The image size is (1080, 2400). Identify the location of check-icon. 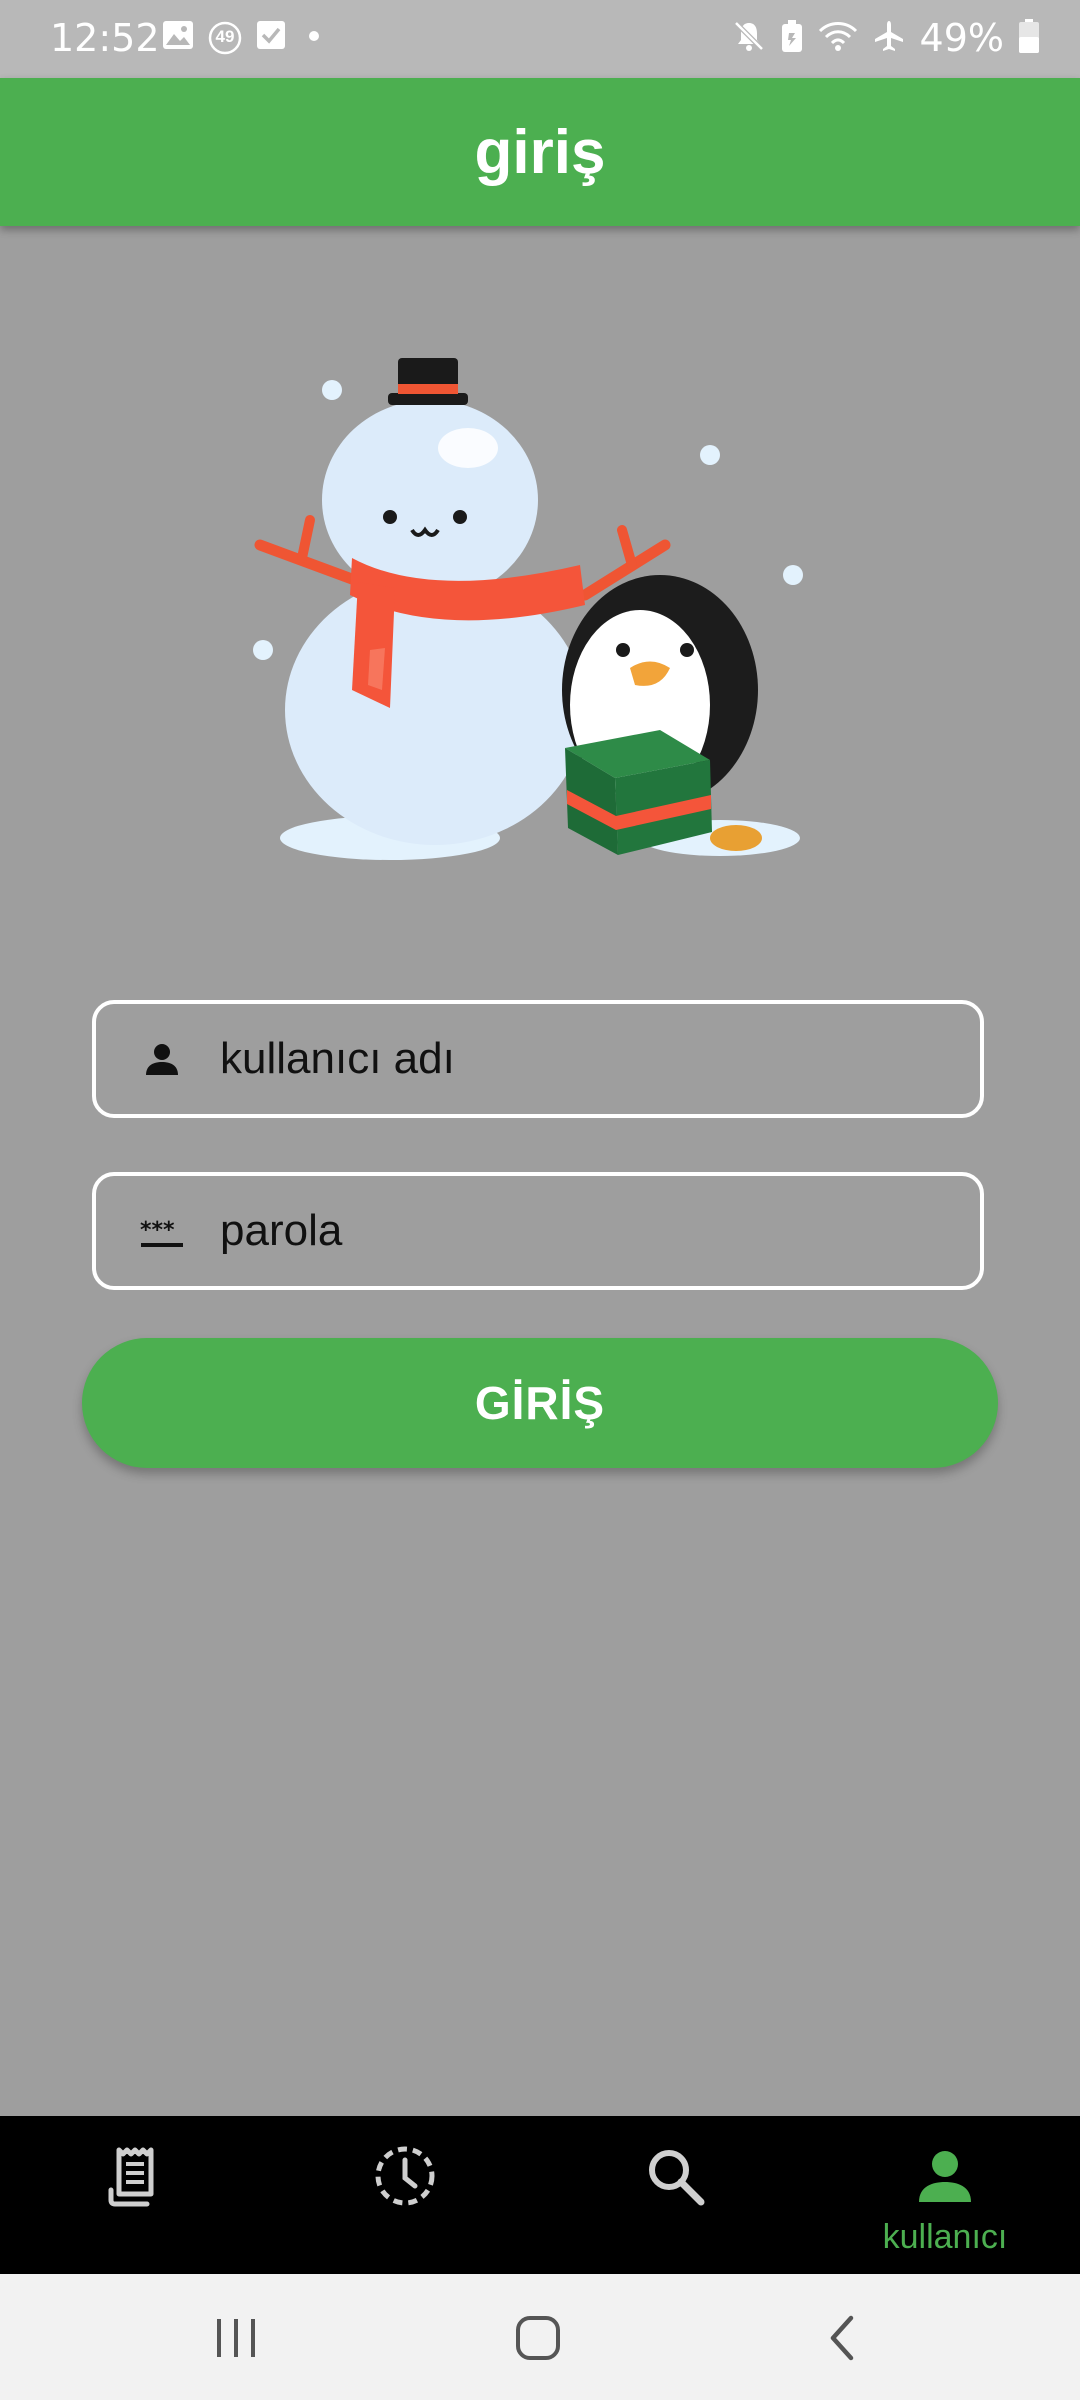
(271, 37).